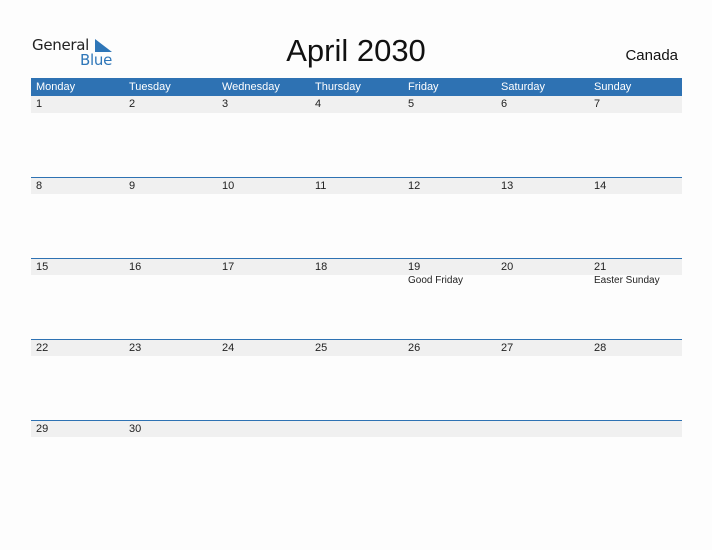 This screenshot has width=712, height=550. I want to click on week-date-bar: 8 9 10 11 12 13 14, so click(356, 185).